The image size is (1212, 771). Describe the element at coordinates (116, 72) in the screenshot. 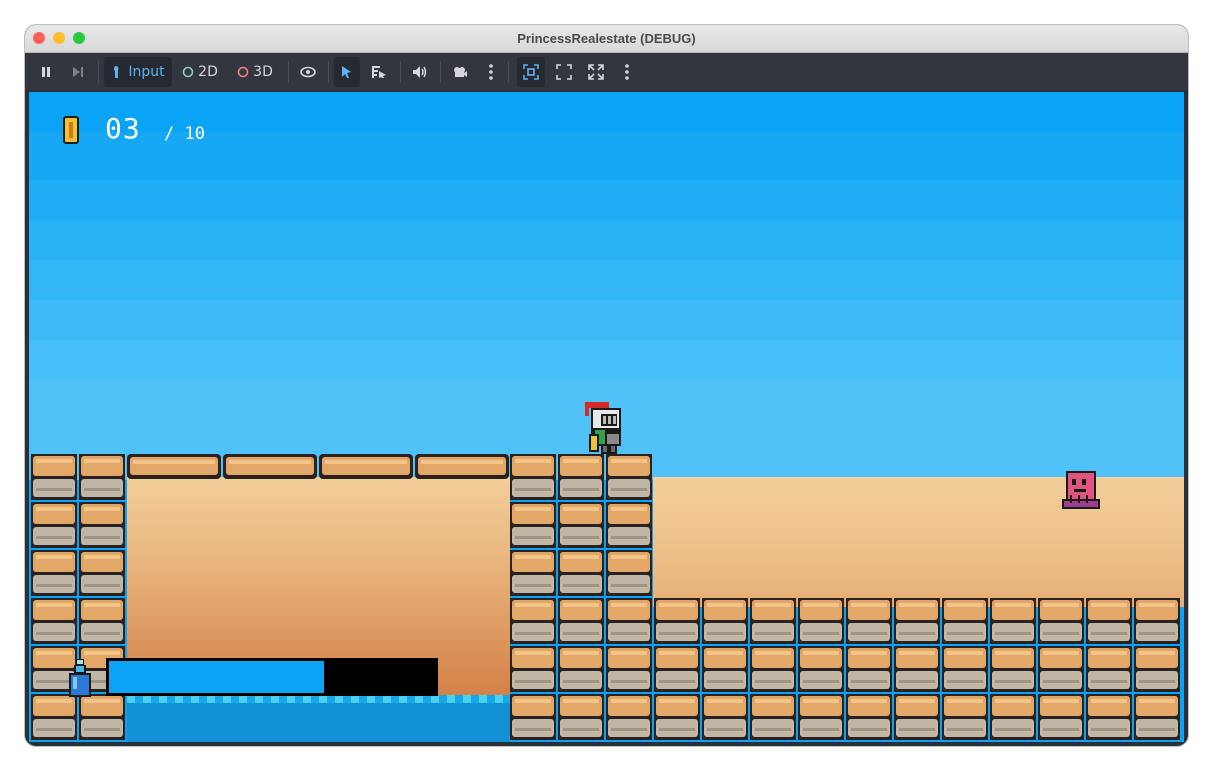

I see `pointer-hand-icon` at that location.